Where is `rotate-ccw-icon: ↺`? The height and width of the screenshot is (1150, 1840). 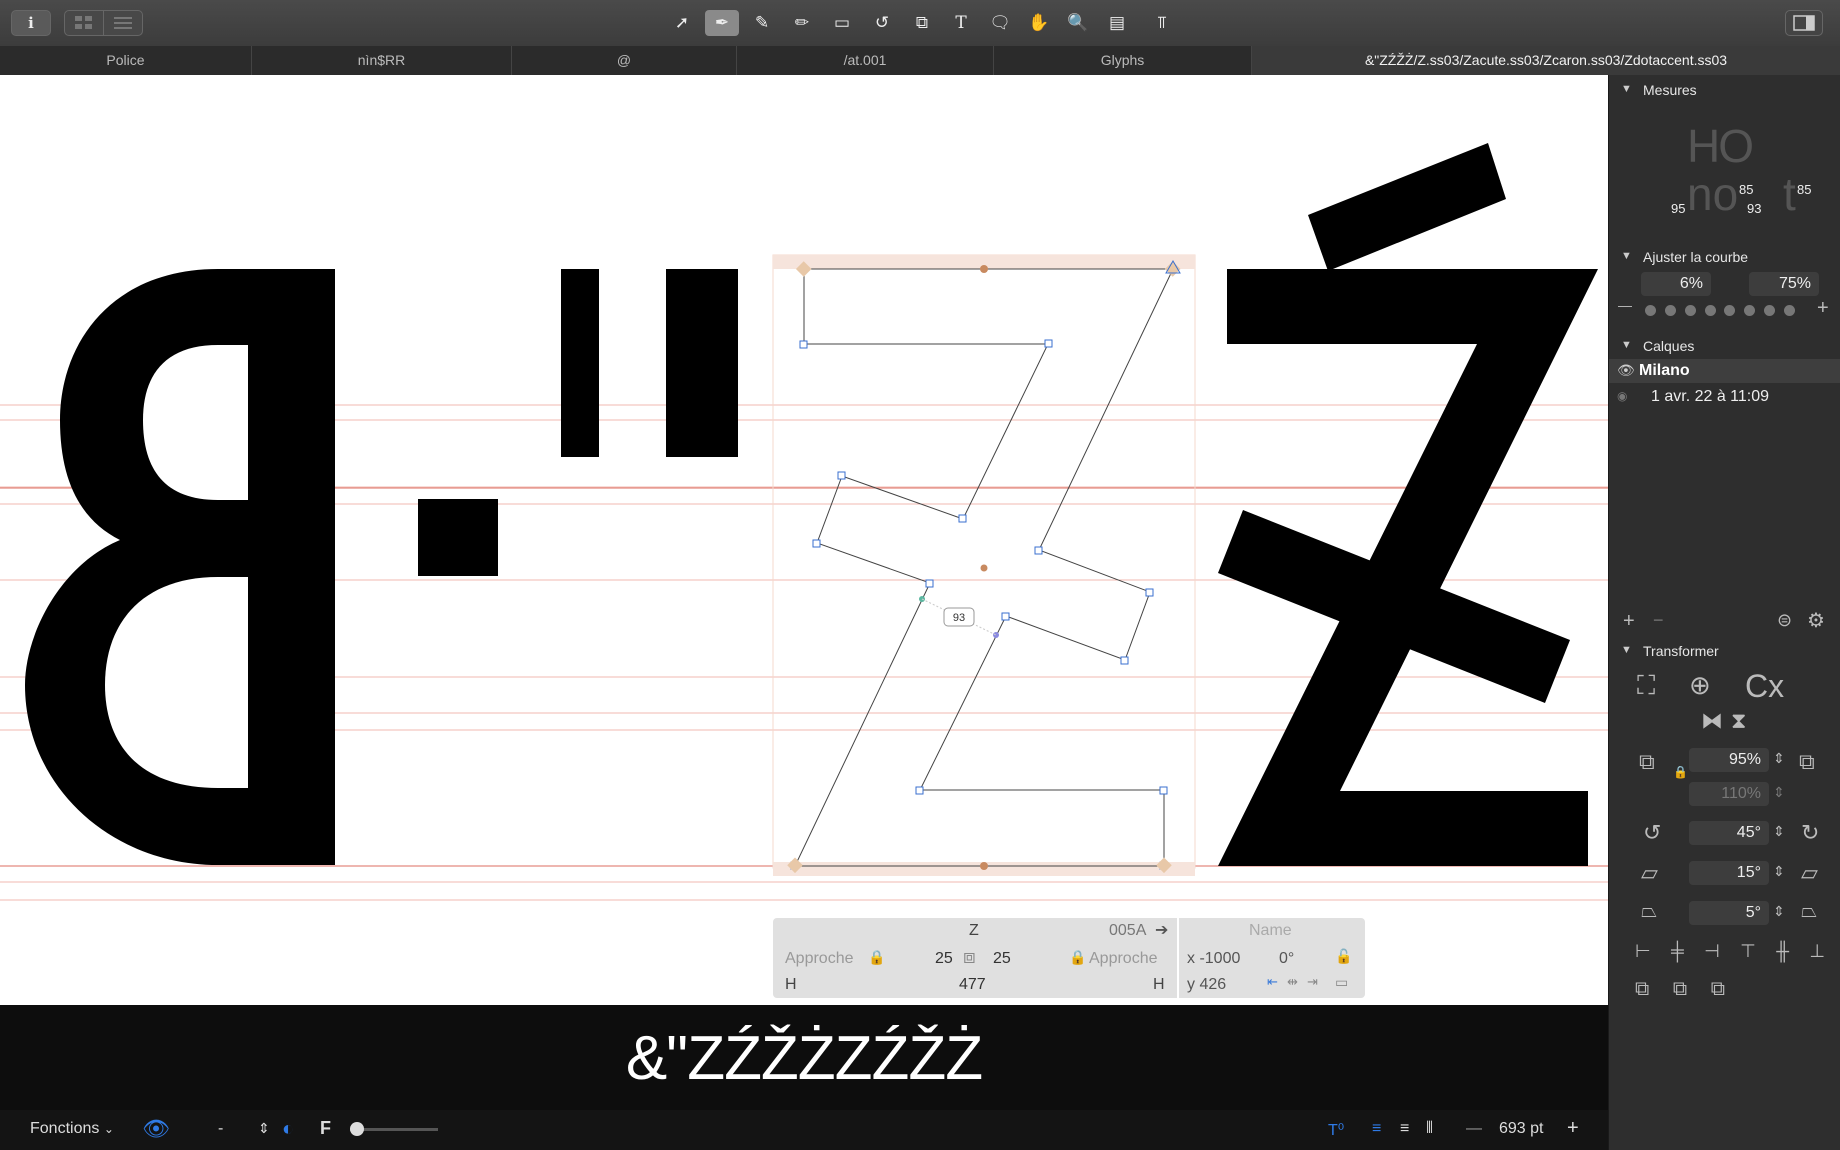
rotate-ccw-icon: ↺ is located at coordinates (1652, 833).